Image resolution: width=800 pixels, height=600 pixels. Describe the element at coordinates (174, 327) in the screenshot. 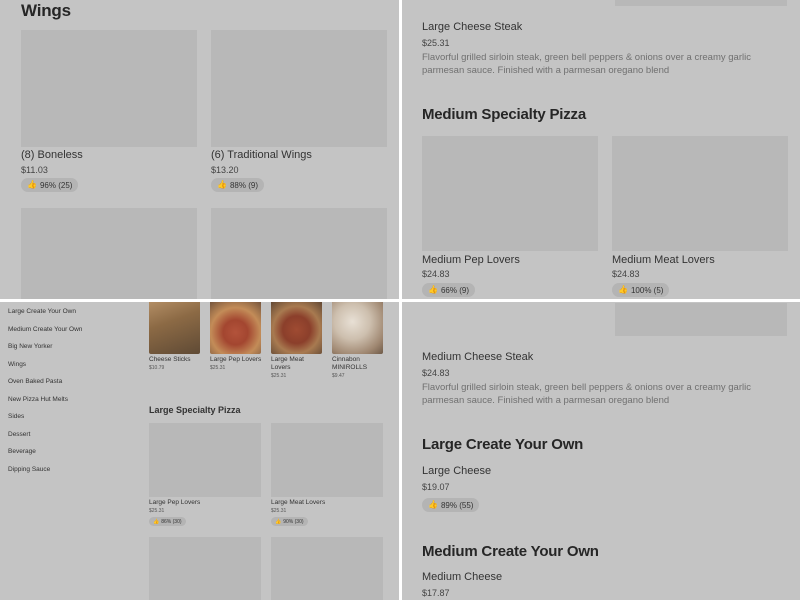

I see `featured-image-cheese-sticks` at that location.